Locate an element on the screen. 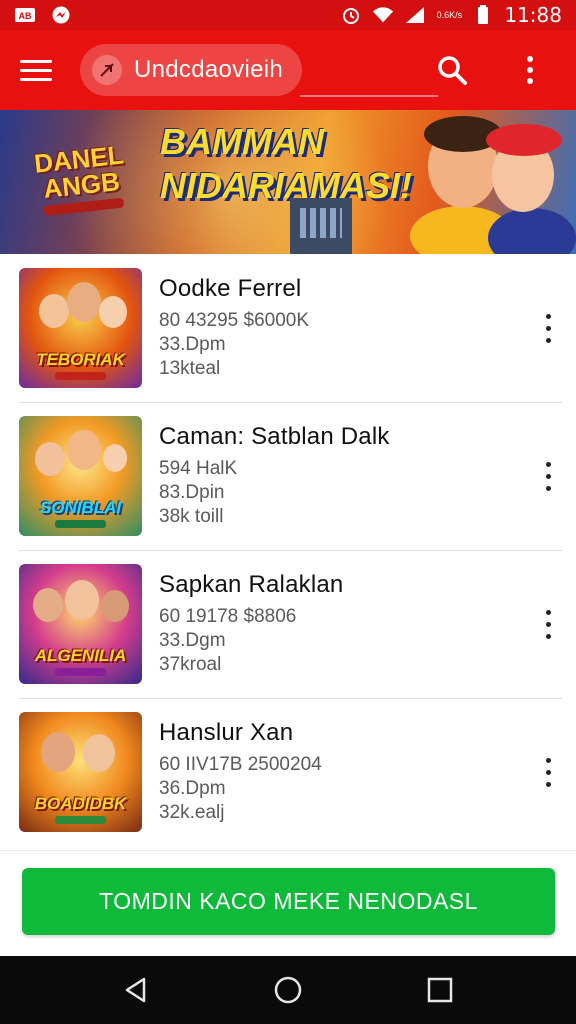 The height and width of the screenshot is (1024, 576). status-bar: AB 0.6K/s 11:88 is located at coordinates (288, 15).